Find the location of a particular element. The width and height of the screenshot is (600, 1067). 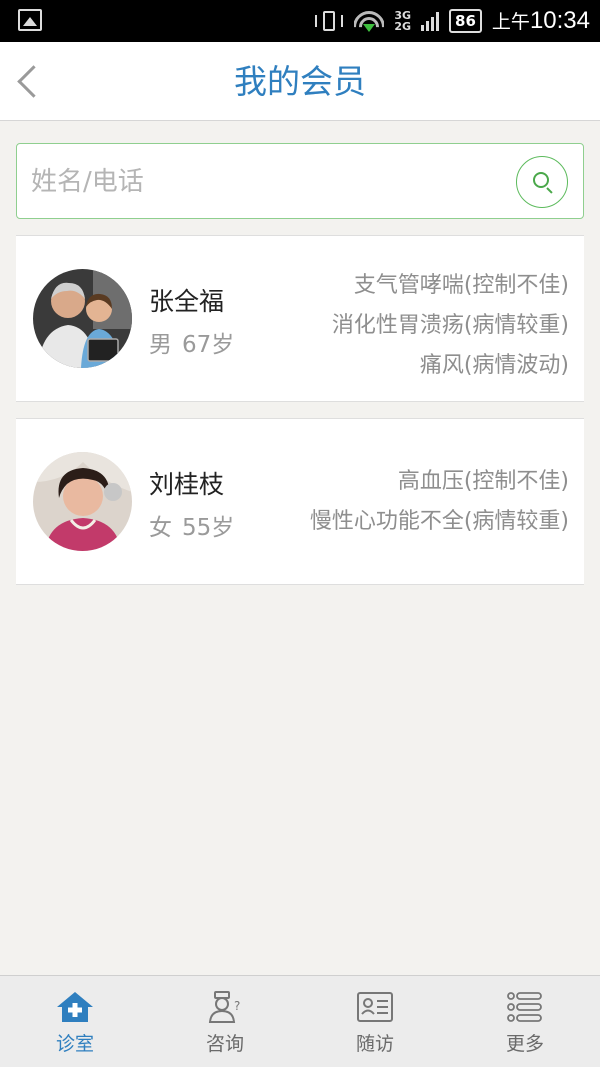

search-icon is located at coordinates (541, 180).